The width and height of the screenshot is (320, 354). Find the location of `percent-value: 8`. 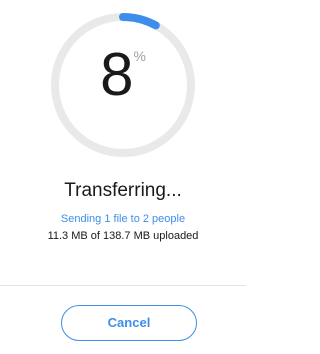

percent-value: 8 is located at coordinates (116, 74).